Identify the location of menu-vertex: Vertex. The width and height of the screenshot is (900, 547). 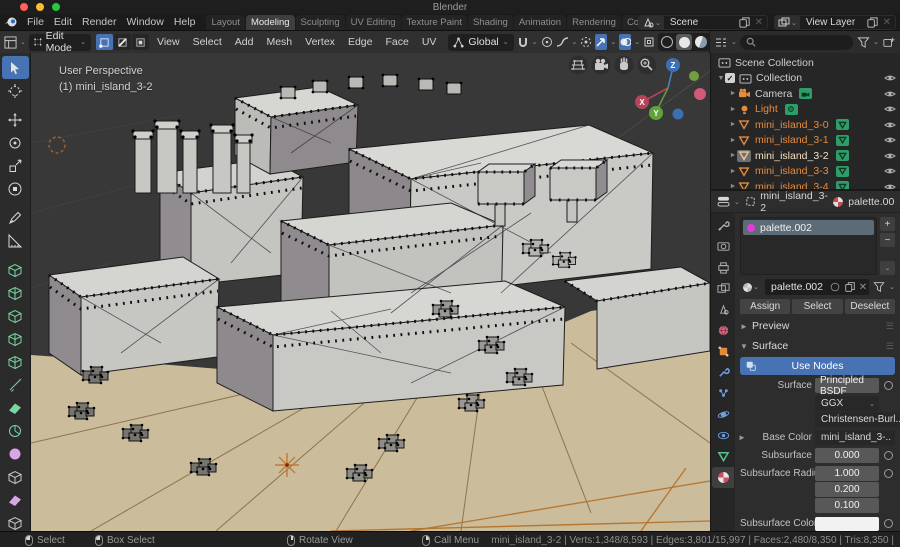
(320, 42).